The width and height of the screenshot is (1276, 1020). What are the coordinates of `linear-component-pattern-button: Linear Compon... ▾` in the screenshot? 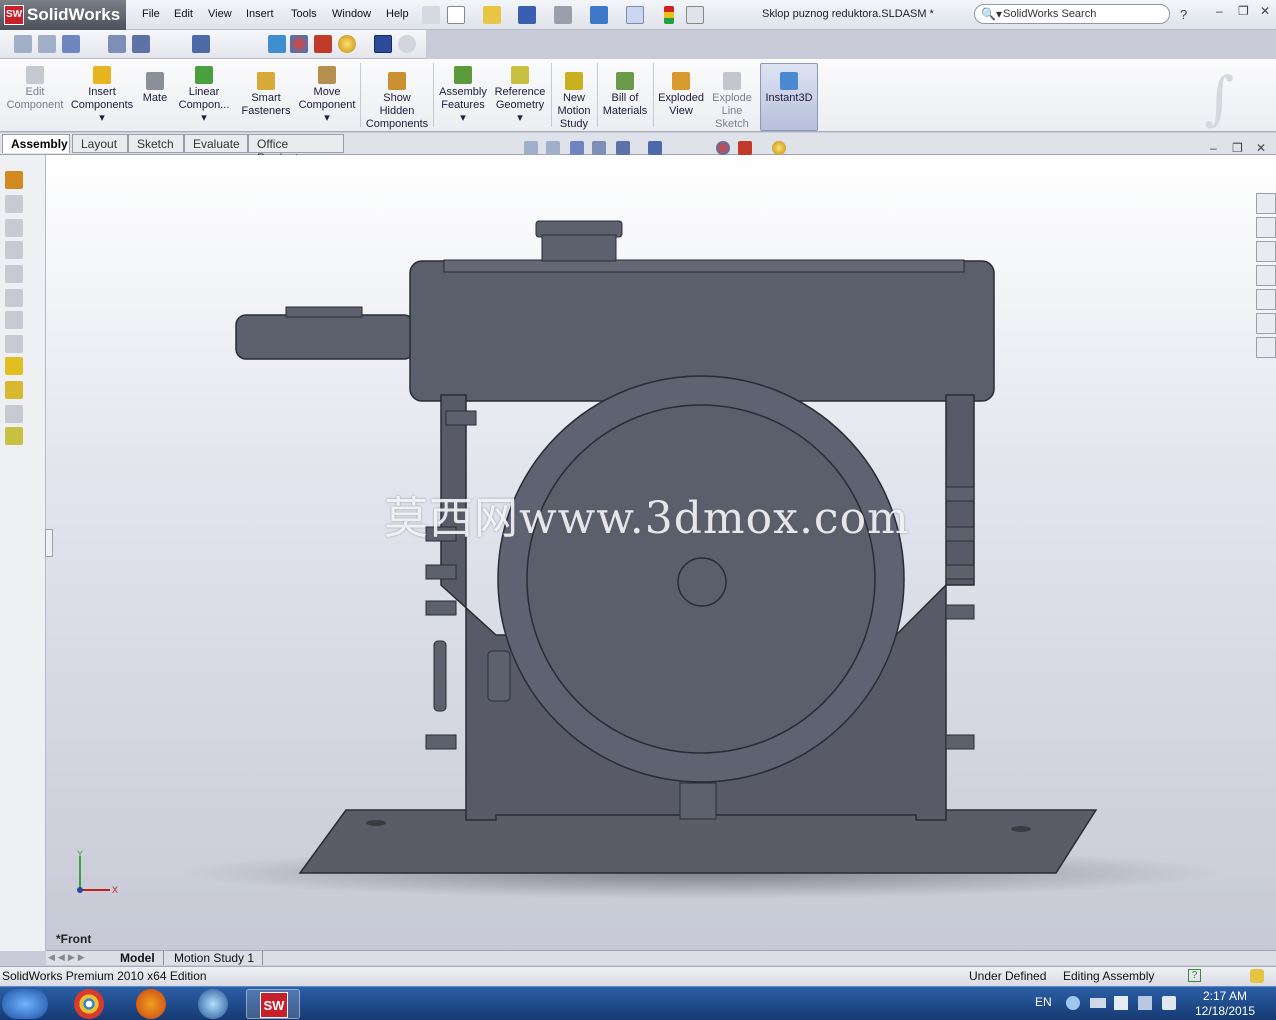 It's located at (204, 95).